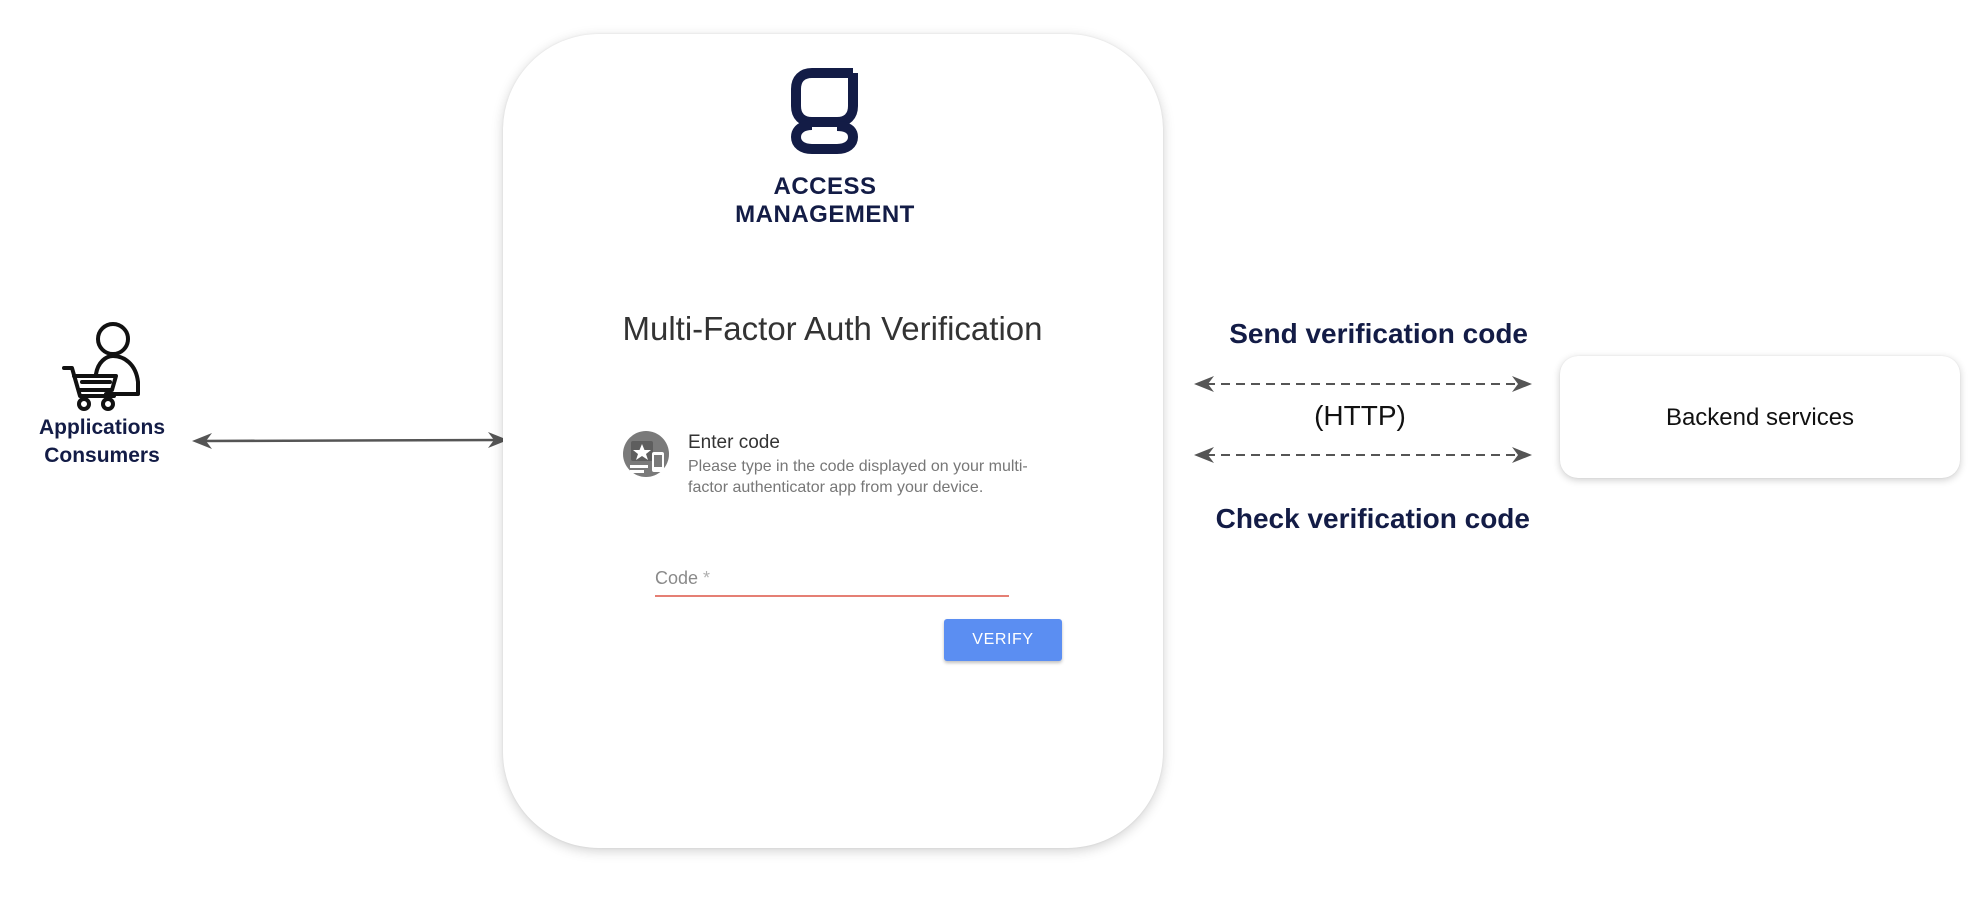 This screenshot has height=924, width=1984. I want to click on required-marker: *, so click(707, 578).